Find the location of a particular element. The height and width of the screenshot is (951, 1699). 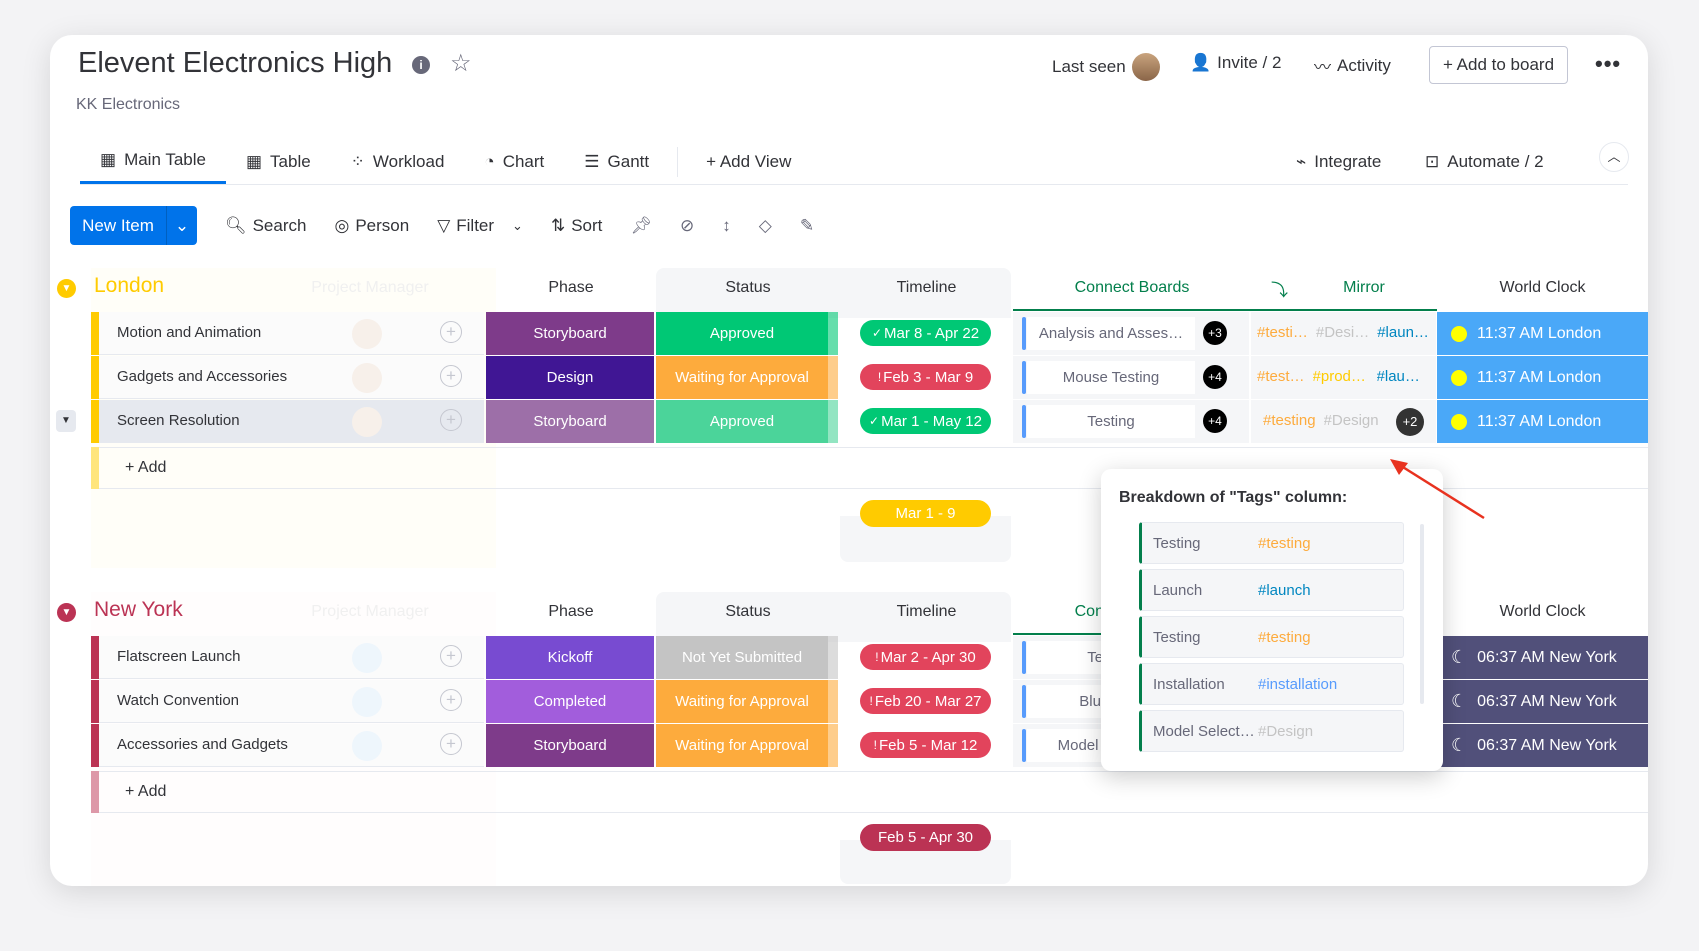

item-name: Motion and Animation is located at coordinates (189, 332).